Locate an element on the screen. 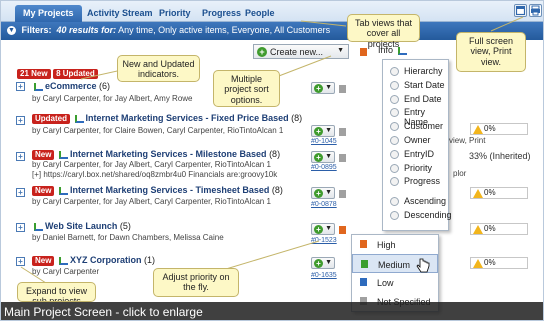 Image resolution: width=544 pixels, height=321 pixels. screenshot-caption: Main Project Screen - click to enlarge is located at coordinates (272, 311).